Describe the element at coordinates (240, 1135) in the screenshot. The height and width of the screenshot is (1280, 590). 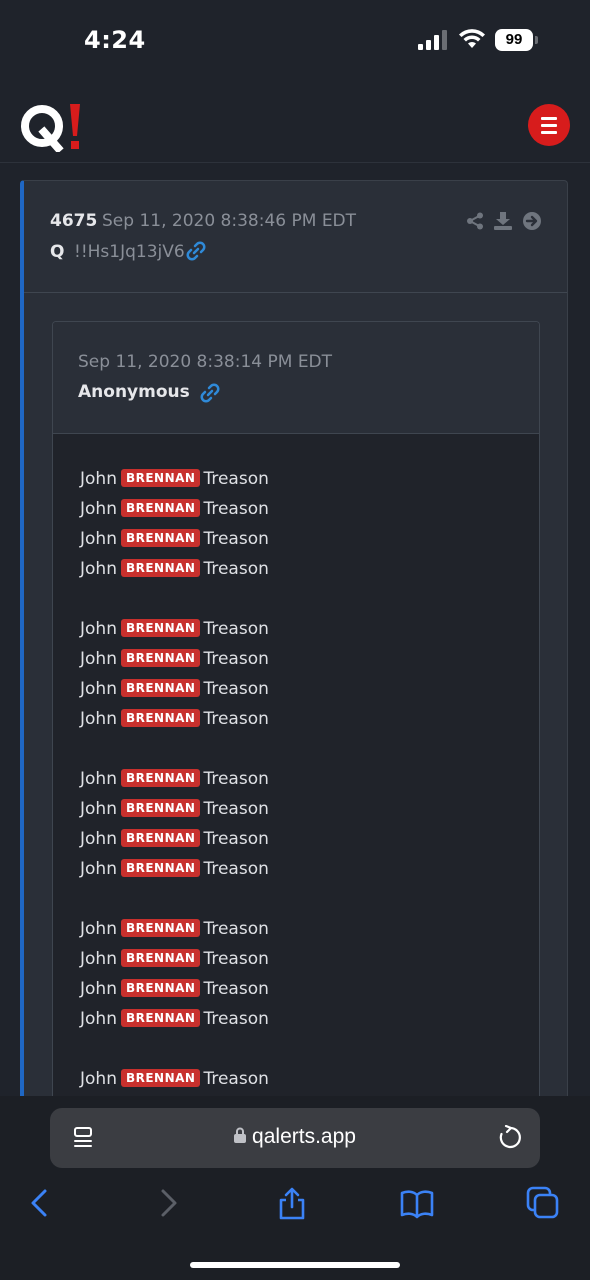
I see `lock-icon` at that location.